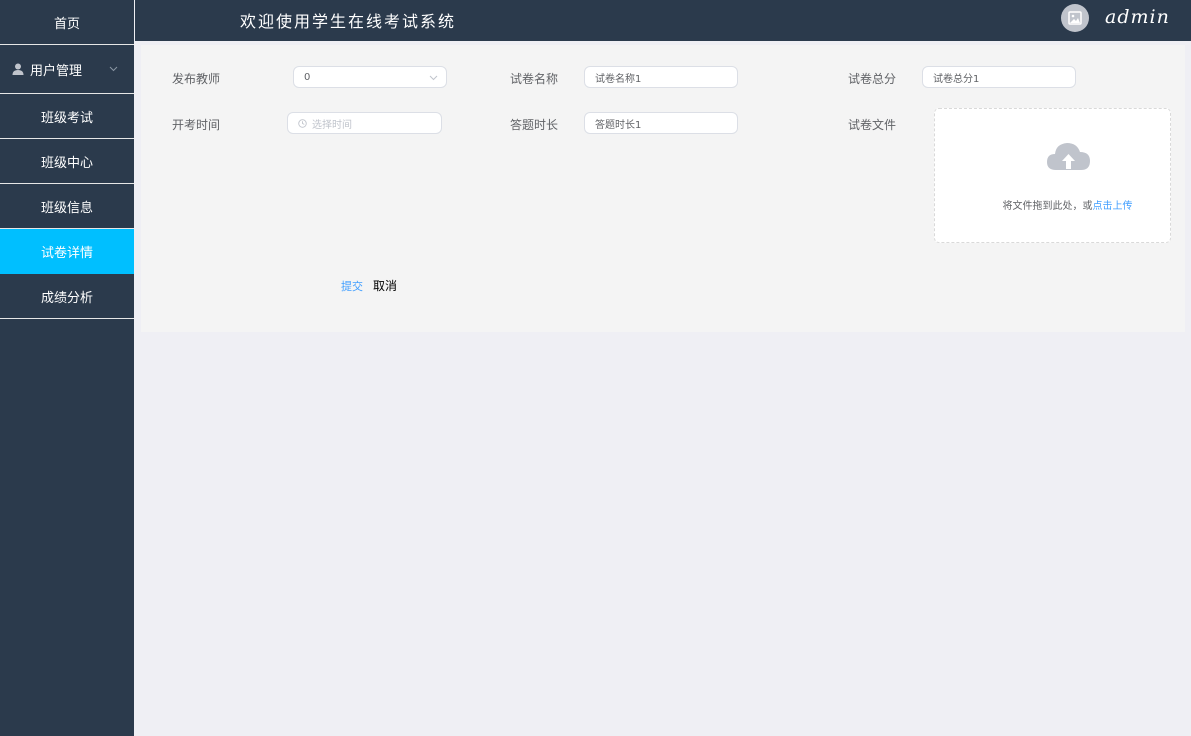 The height and width of the screenshot is (736, 1191). I want to click on upload-hint-text: 将文件拖到此处，或, so click(1047, 206).